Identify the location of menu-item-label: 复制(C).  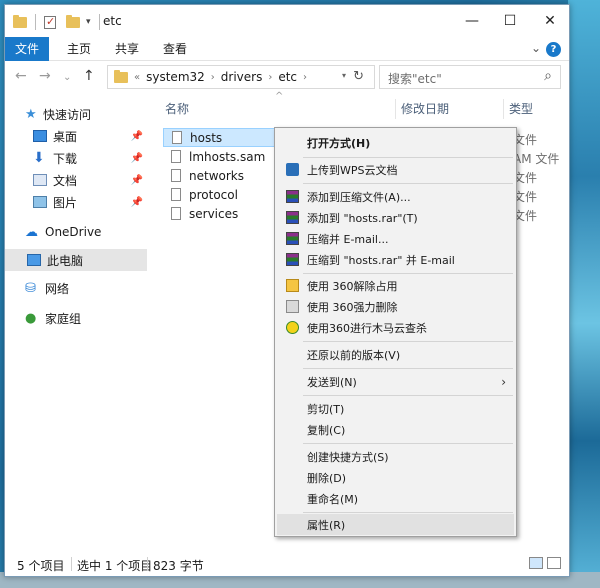
(326, 430).